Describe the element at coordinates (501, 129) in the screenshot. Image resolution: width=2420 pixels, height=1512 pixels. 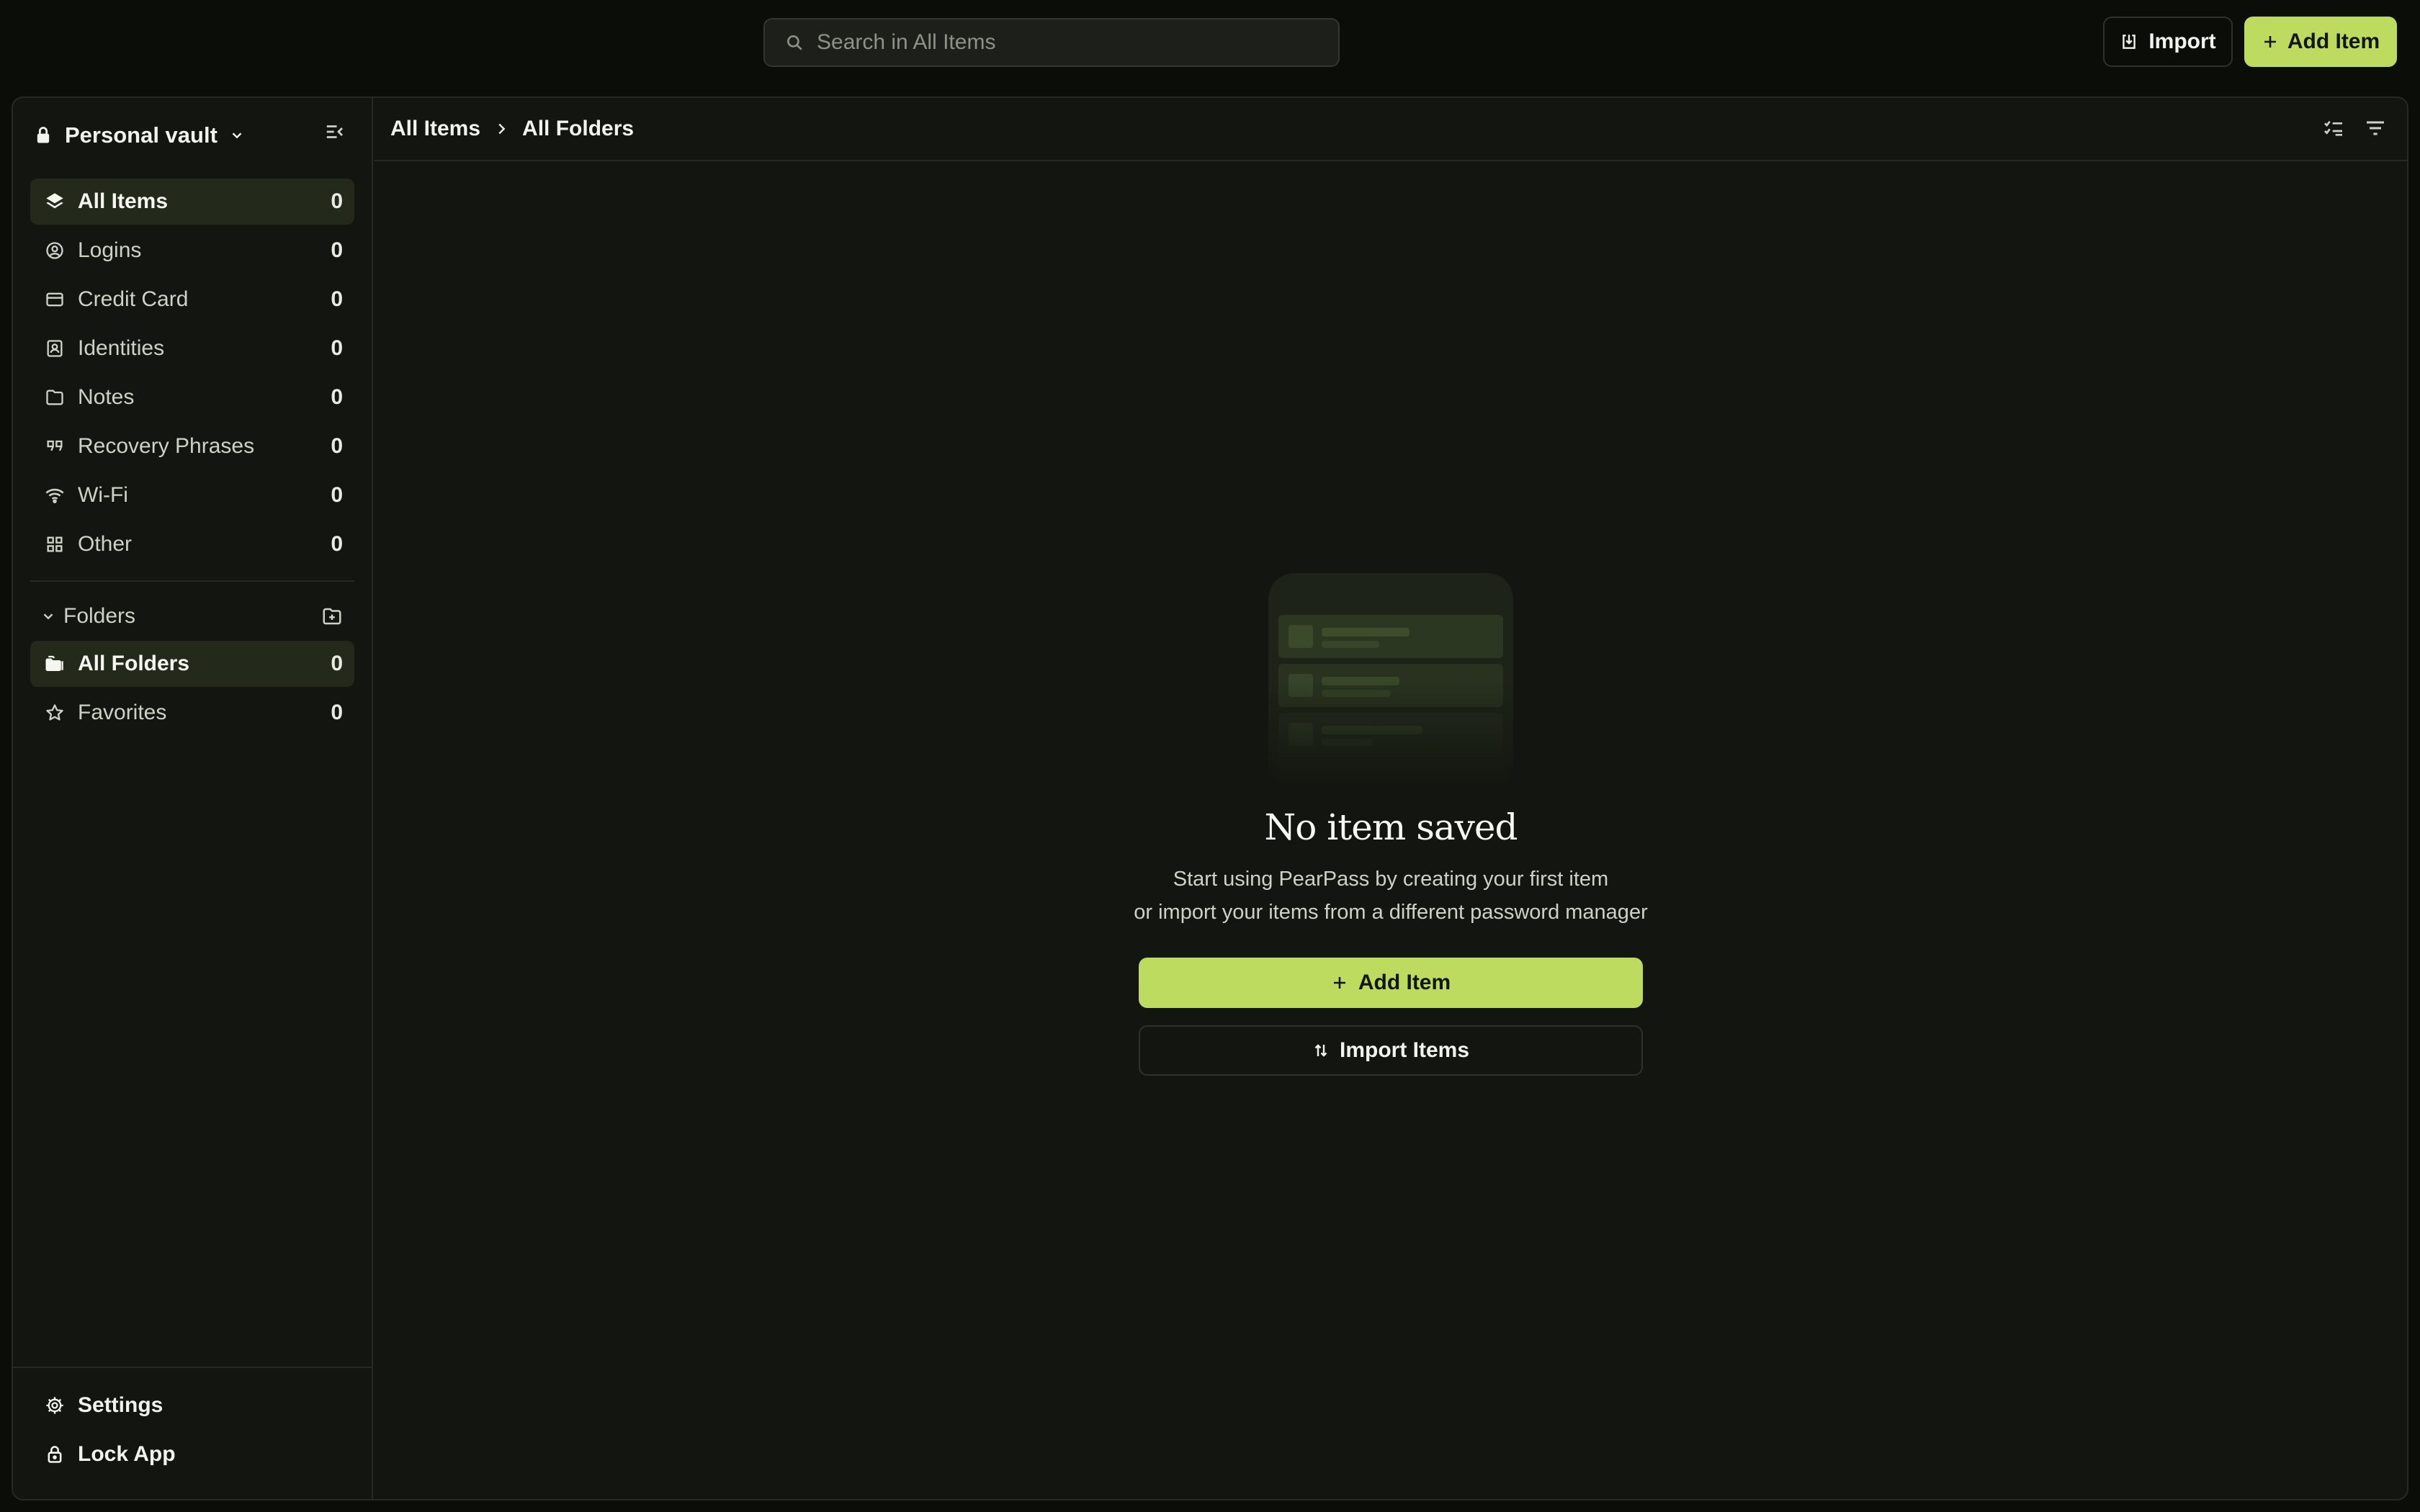
I see `chevron-right-icon` at that location.